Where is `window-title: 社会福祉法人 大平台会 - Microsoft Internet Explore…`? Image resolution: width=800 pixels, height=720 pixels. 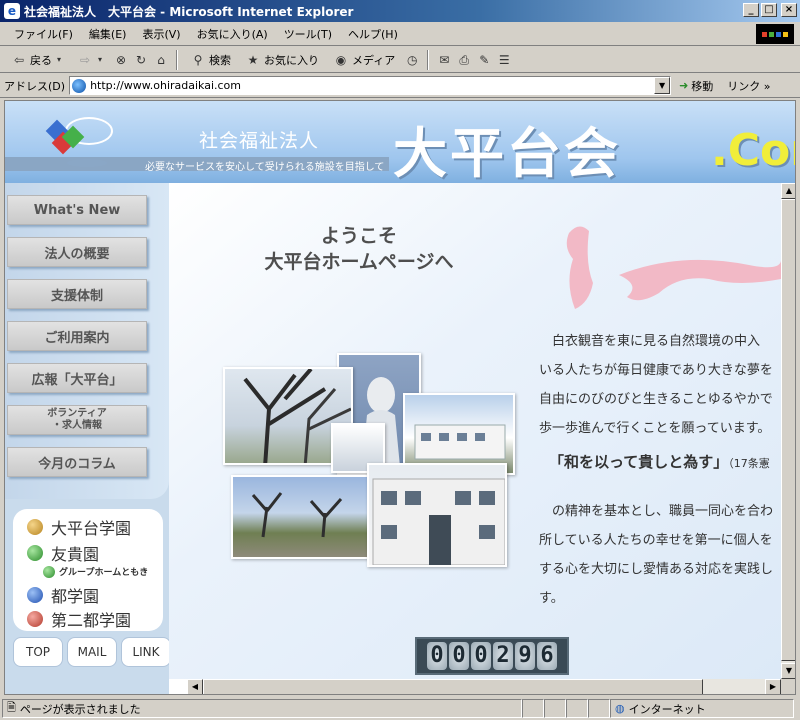
window-title: 社会福祉法人 大平台会 - Microsoft Internet Explore… is located at coordinates (189, 11).